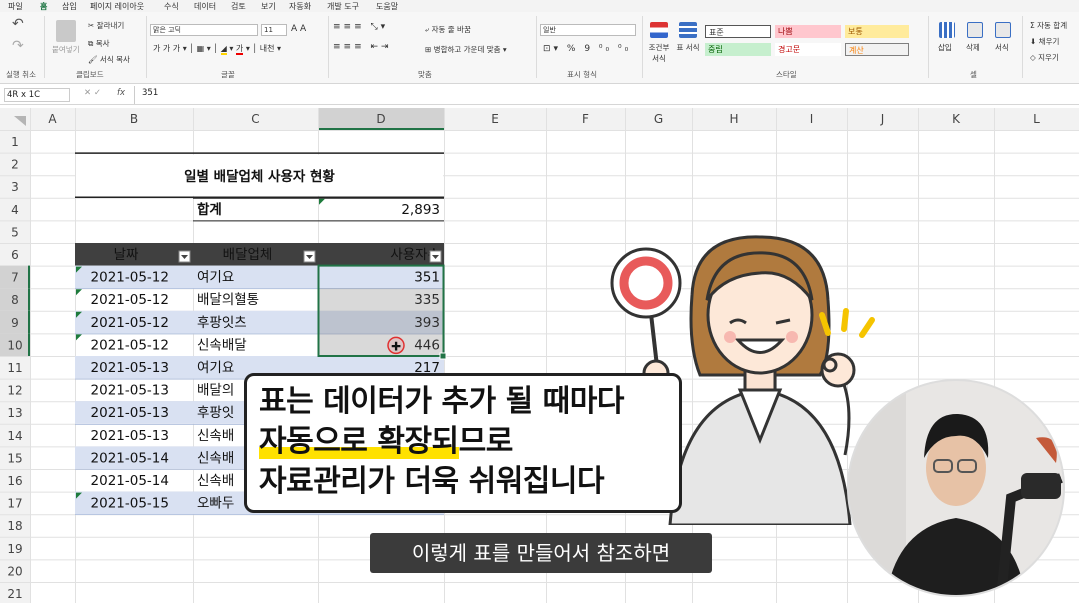 This screenshot has height=603, width=1079. What do you see at coordinates (15, 6) in the screenshot?
I see `tab-file: 파일` at bounding box center [15, 6].